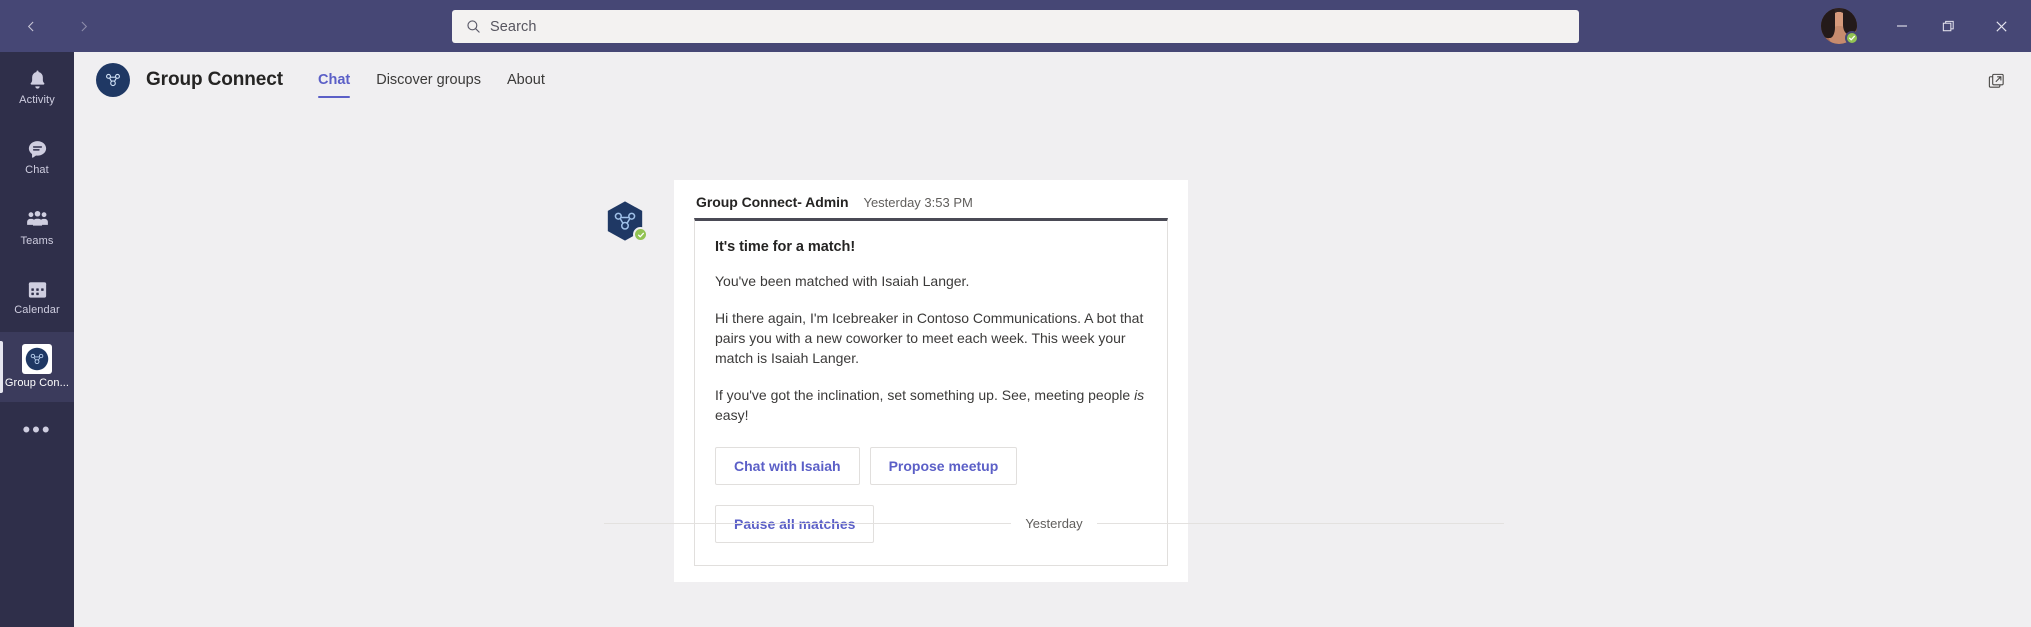 The image size is (2031, 627). I want to click on window-controls, so click(1926, 26).